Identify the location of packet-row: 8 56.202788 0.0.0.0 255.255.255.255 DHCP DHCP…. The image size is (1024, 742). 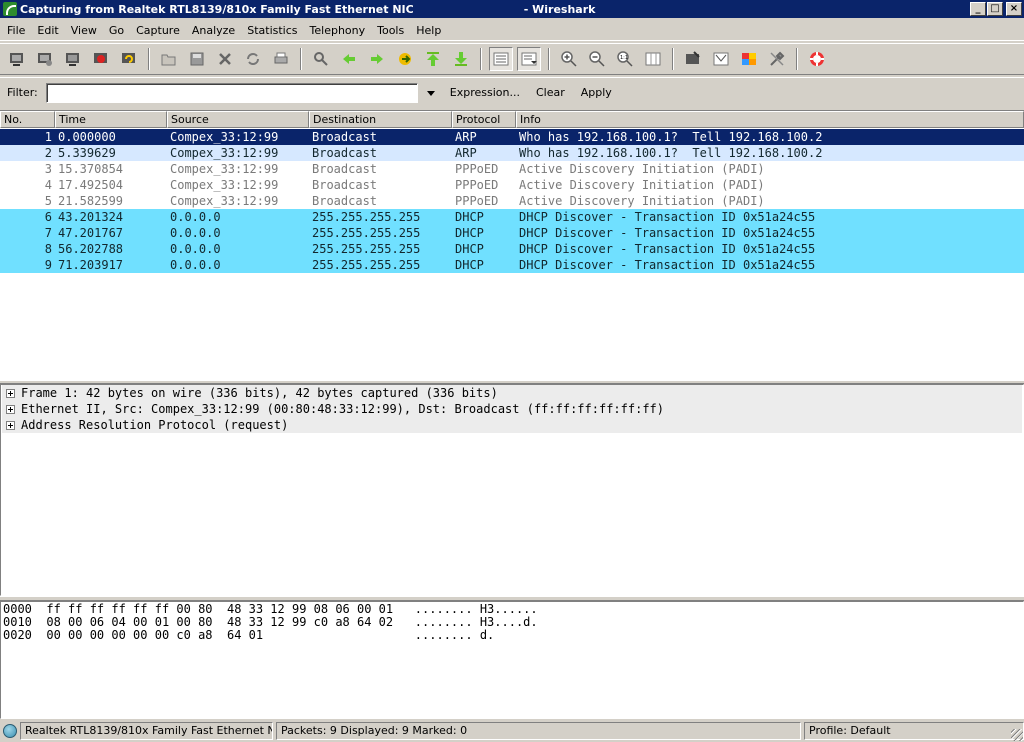
(512, 249).